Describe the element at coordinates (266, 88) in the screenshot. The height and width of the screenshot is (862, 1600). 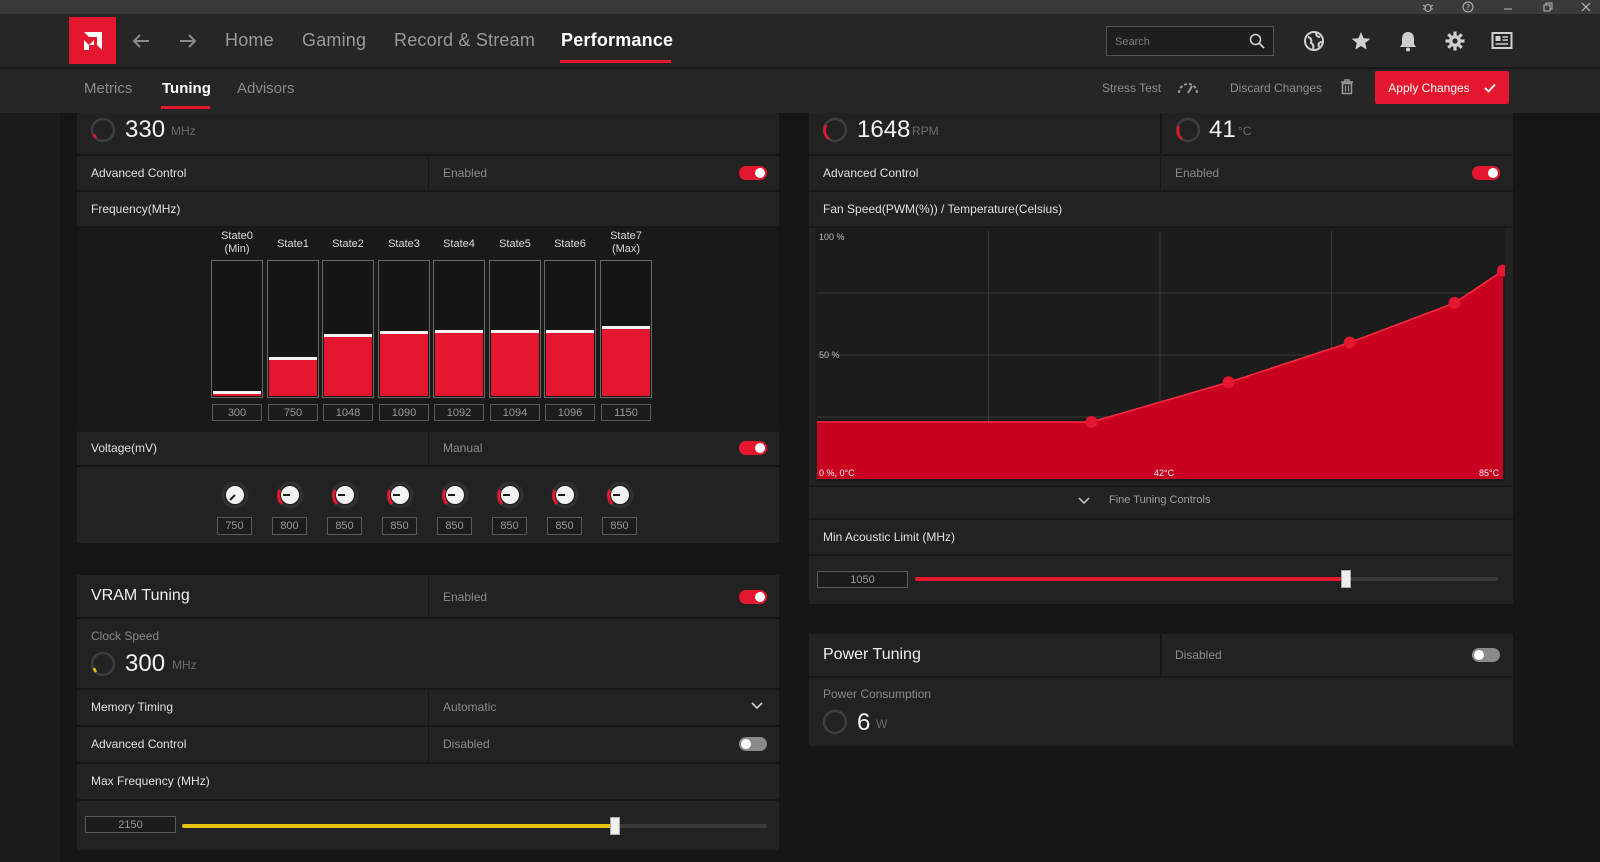
I see `sub-tab-advisors: Advisors` at that location.